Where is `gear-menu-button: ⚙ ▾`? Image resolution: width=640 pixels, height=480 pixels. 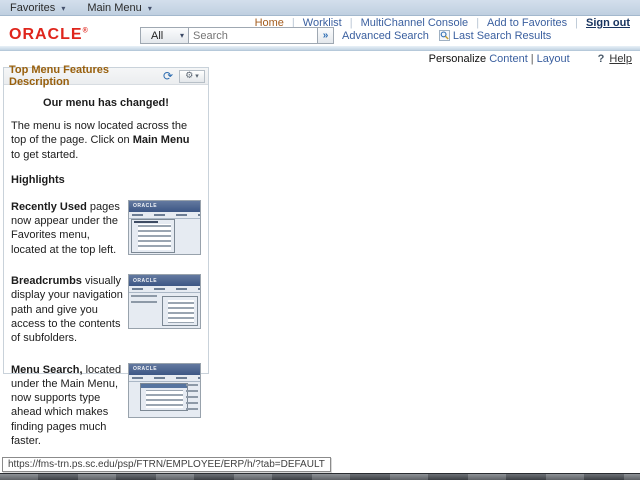 gear-menu-button: ⚙ ▾ is located at coordinates (192, 76).